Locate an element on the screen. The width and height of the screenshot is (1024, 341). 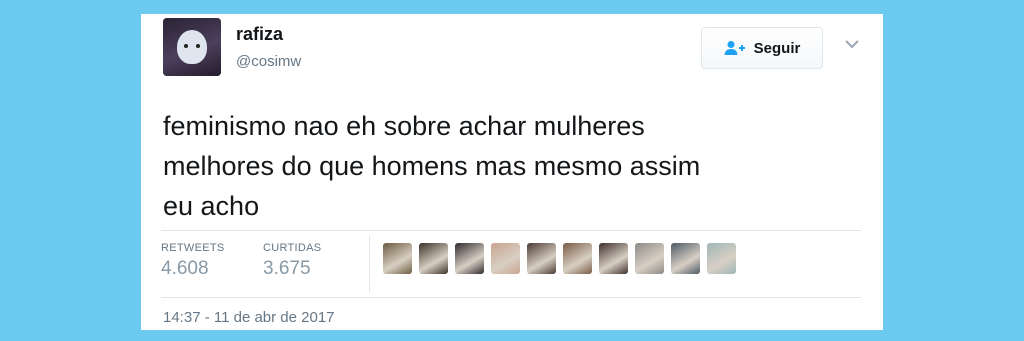
tweet-text-line: feminismo nao eh sobre achar mulheres is located at coordinates (404, 126).